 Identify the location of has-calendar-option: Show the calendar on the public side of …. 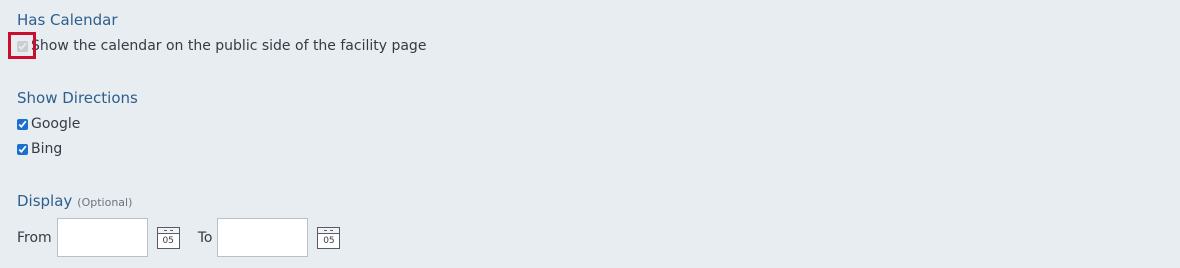
(221, 46).